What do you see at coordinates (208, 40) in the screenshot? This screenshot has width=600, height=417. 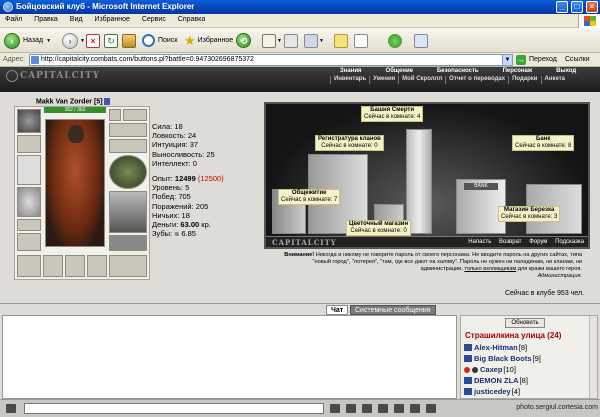 I see `favorites-button: ★ Избранное` at bounding box center [208, 40].